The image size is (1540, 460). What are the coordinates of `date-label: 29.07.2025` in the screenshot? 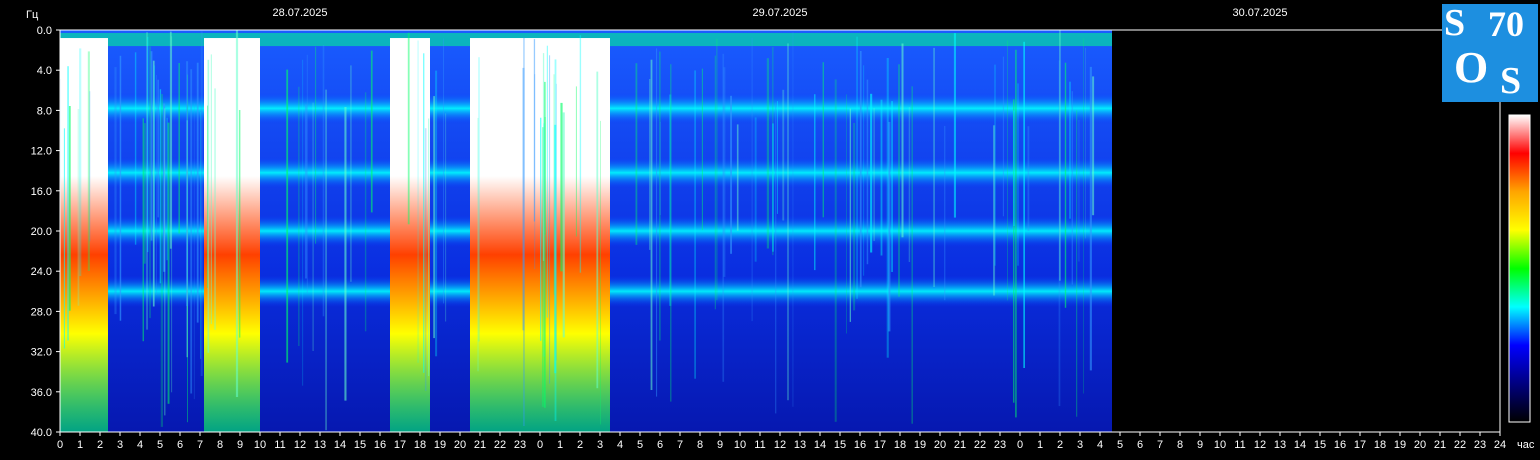 It's located at (779, 13).